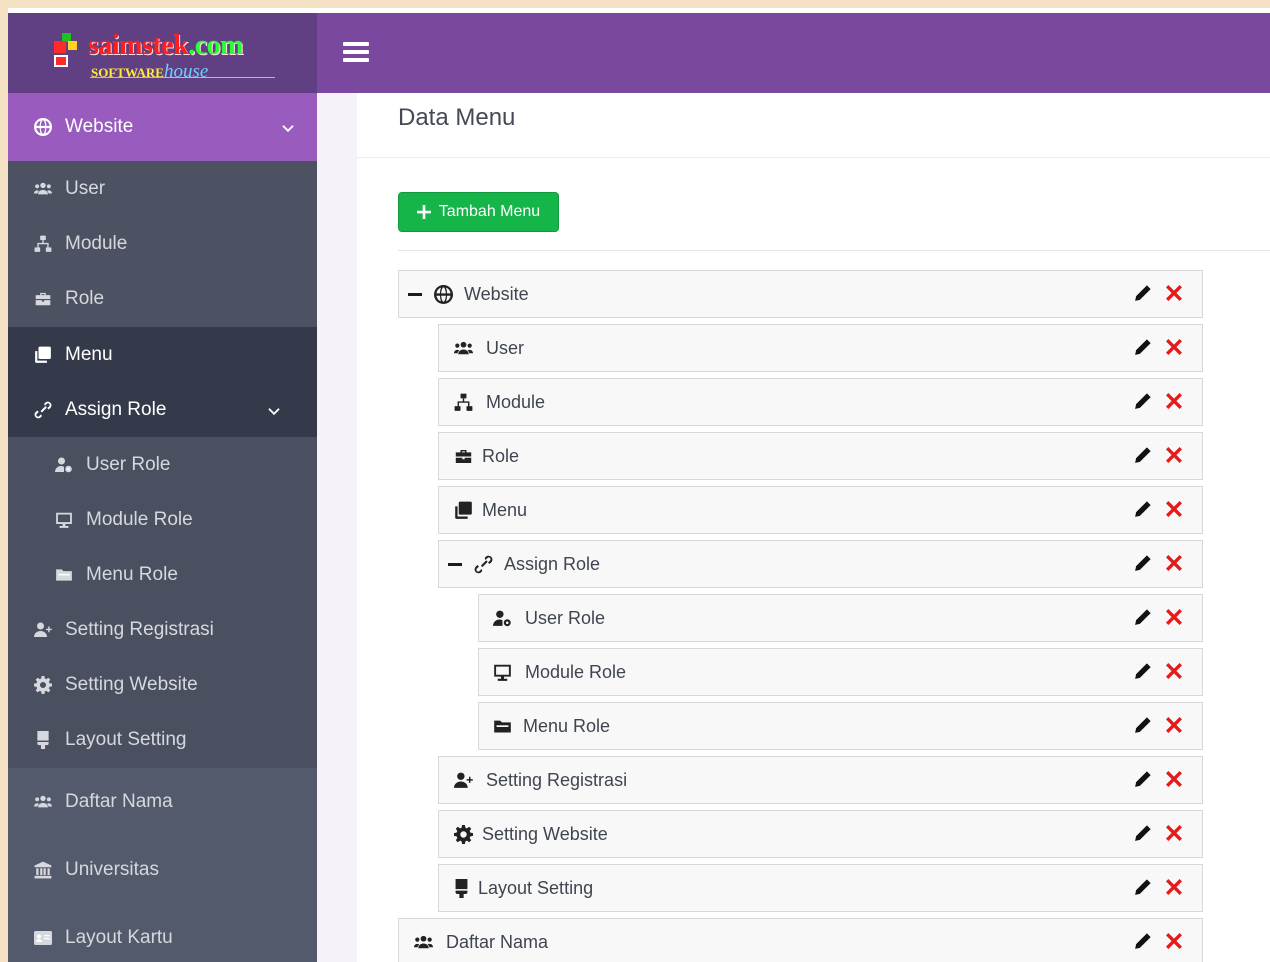 This screenshot has height=962, width=1270. Describe the element at coordinates (424, 212) in the screenshot. I see `plus-icon` at that location.